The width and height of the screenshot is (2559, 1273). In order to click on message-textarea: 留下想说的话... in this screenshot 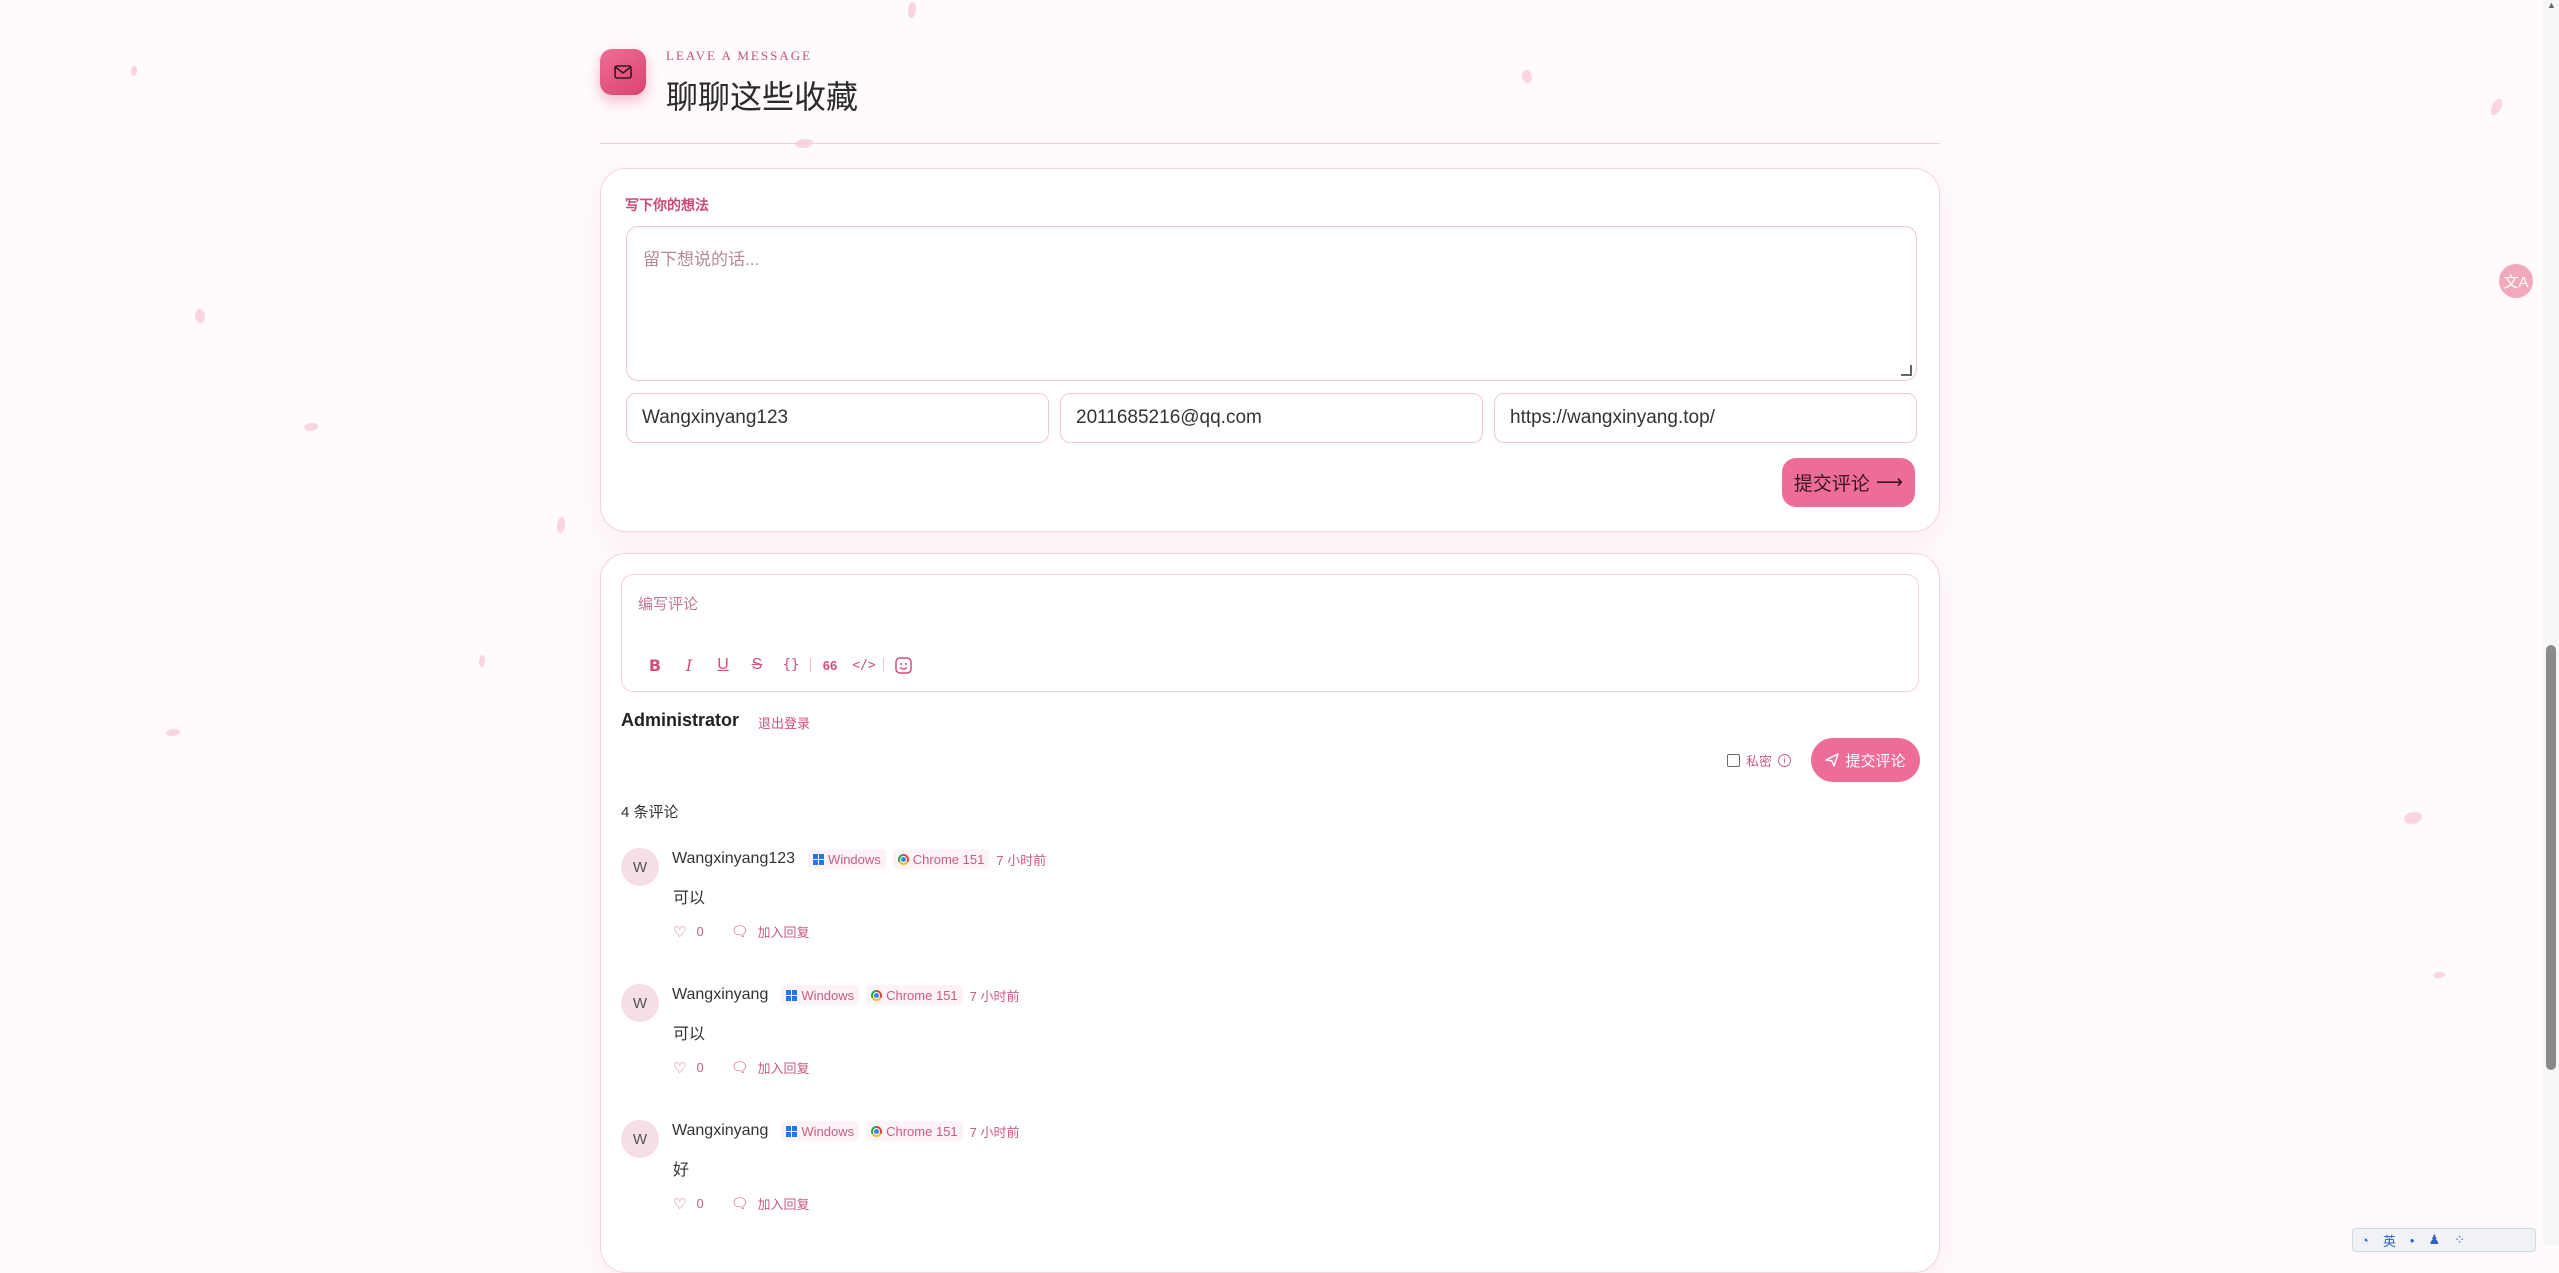, I will do `click(1271, 303)`.